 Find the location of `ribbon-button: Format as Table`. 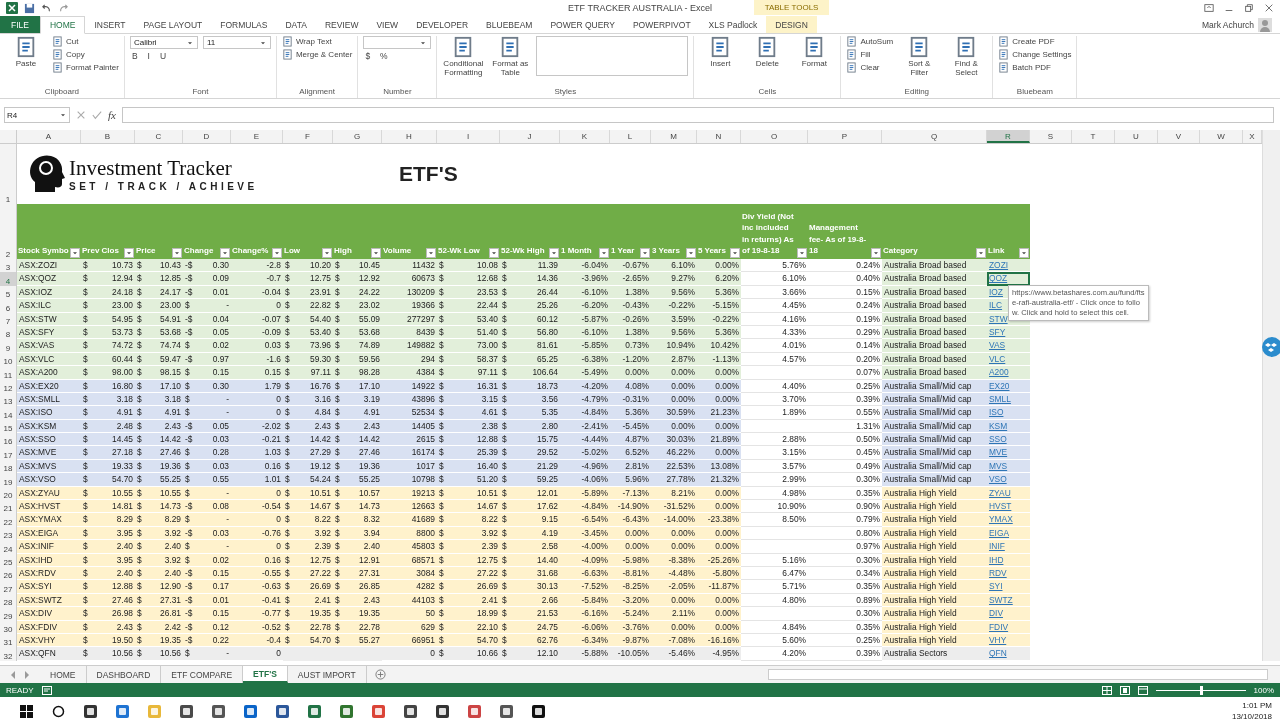

ribbon-button: Format as Table is located at coordinates (510, 56).